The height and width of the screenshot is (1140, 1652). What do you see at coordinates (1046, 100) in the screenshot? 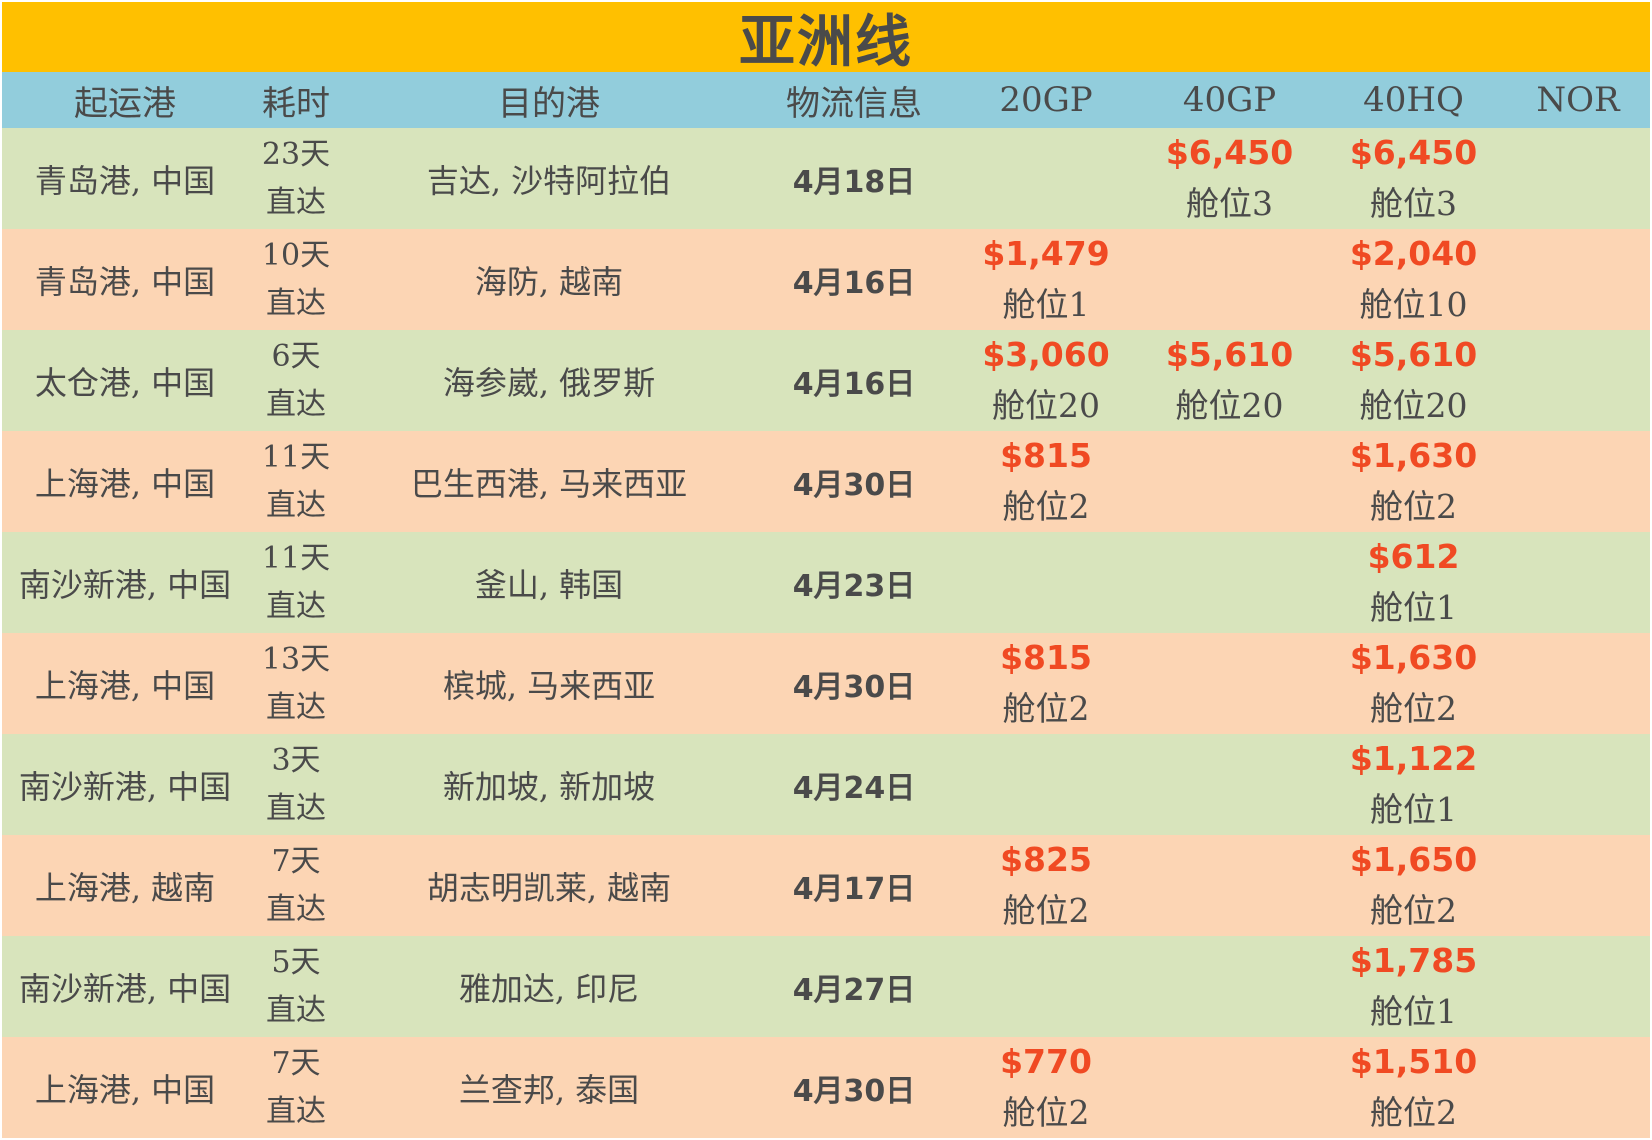
I see `header-20gp: 20GP` at bounding box center [1046, 100].